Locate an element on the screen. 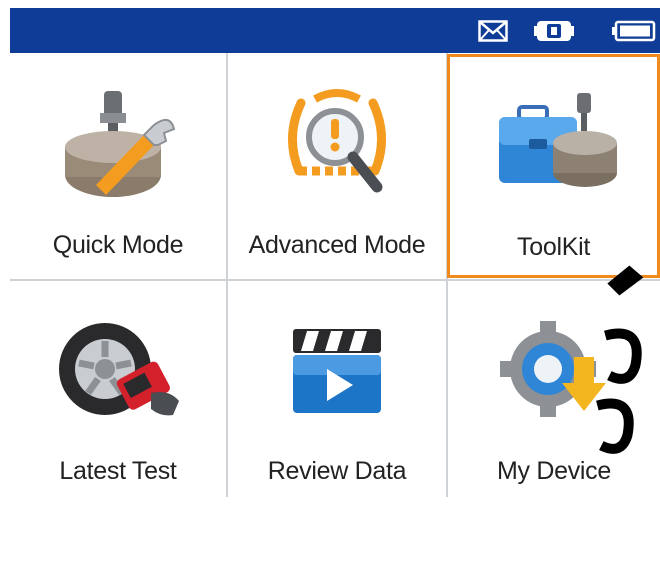  tpms-sensor-wrench-icon is located at coordinates (118, 145).